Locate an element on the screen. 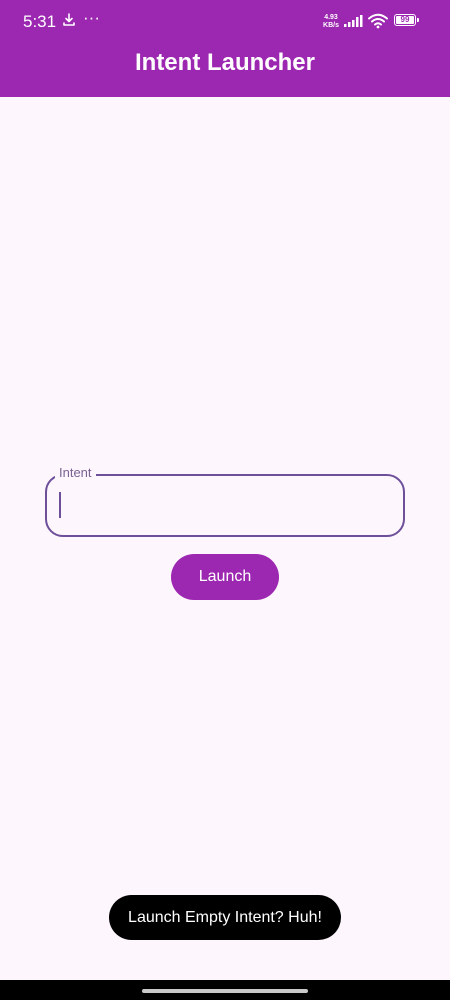 The height and width of the screenshot is (1000, 450). intent-input is located at coordinates (226, 506).